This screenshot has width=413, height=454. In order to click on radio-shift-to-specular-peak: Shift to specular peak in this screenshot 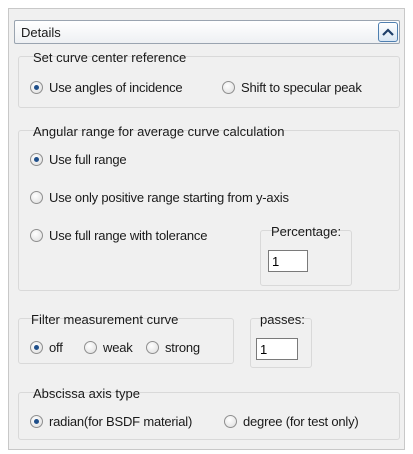, I will do `click(292, 87)`.